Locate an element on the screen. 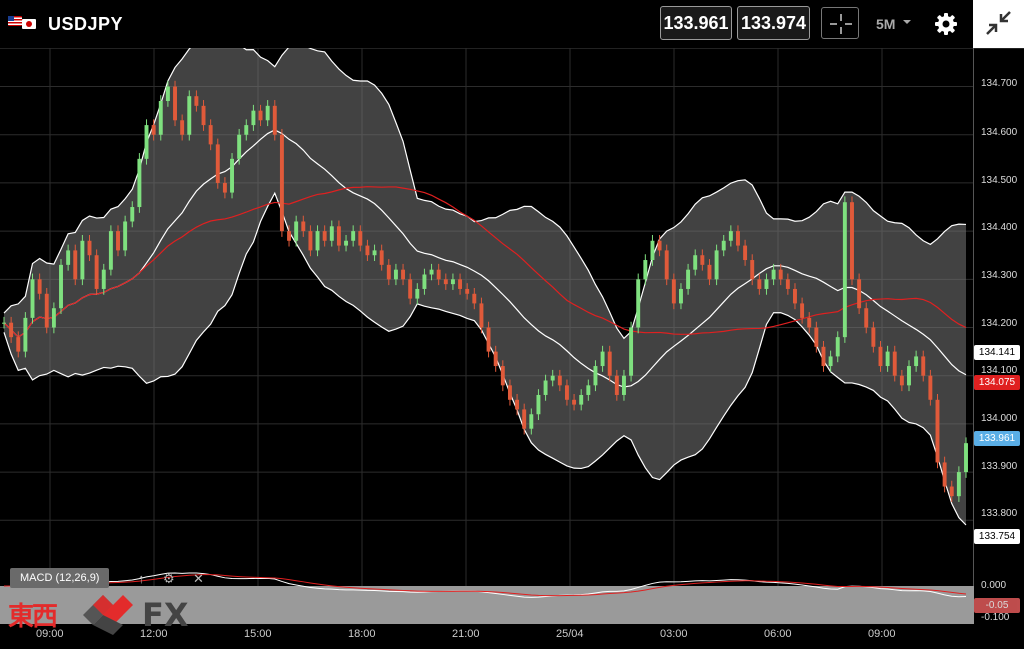 Image resolution: width=1024 pixels, height=649 pixels. crosshair-button is located at coordinates (840, 23).